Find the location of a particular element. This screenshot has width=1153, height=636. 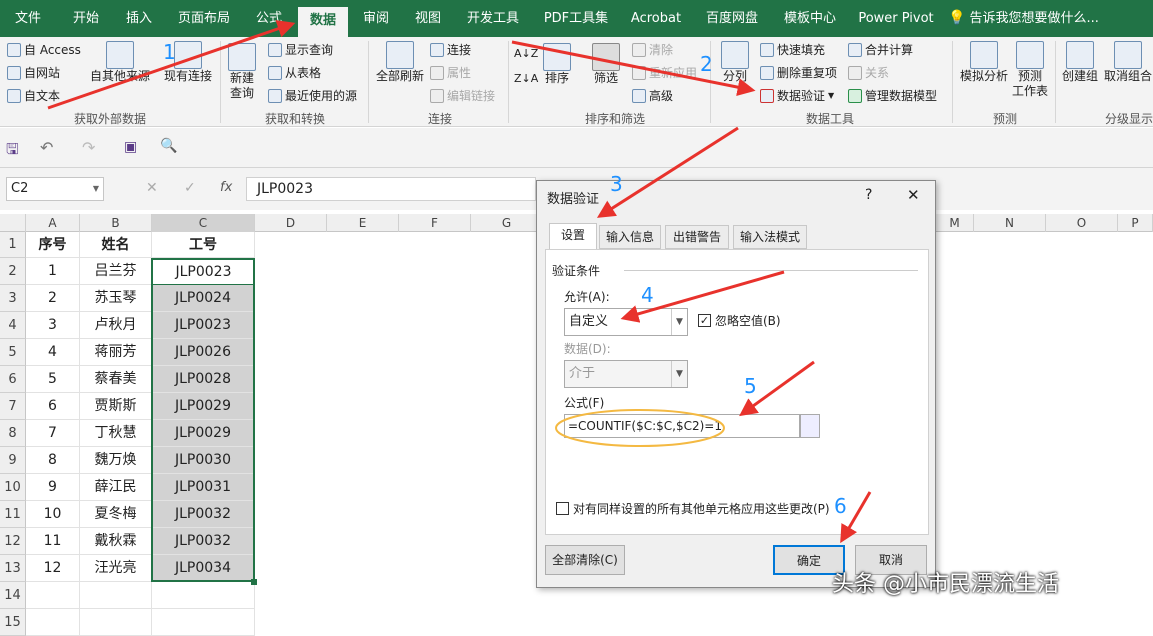

step-number: 2 is located at coordinates (706, 64).